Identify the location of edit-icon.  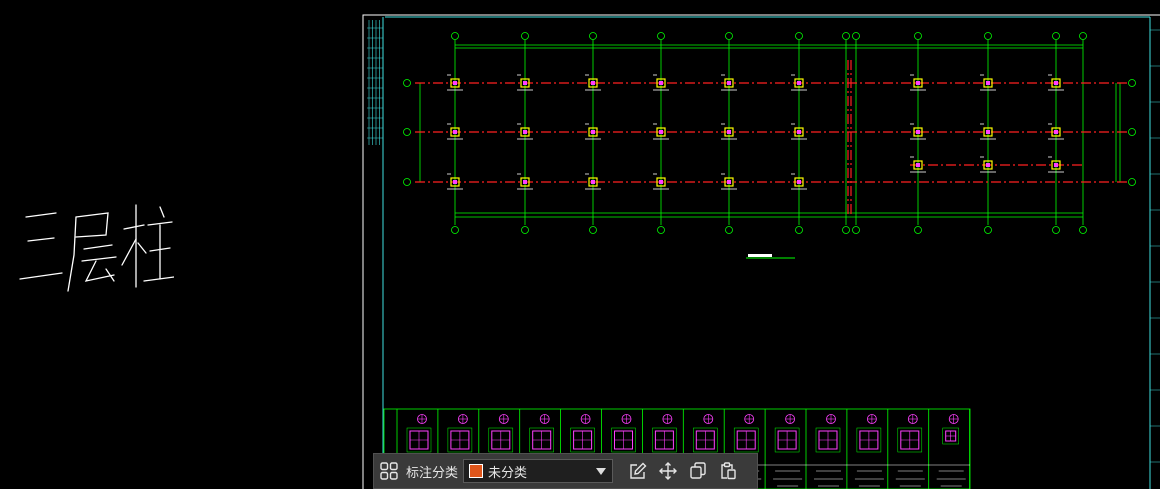
(638, 471).